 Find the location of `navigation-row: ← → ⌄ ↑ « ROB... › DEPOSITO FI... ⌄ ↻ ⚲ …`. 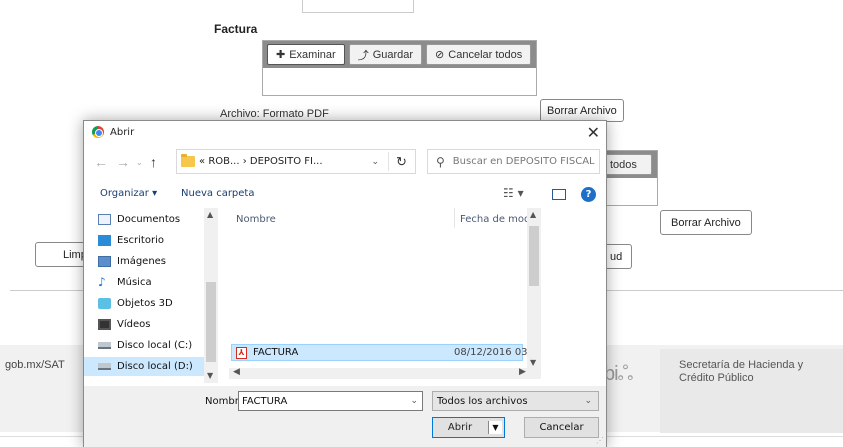

navigation-row: ← → ⌄ ↑ « ROB... › DEPOSITO FI... ⌄ ↻ ⚲ … is located at coordinates (346, 162).